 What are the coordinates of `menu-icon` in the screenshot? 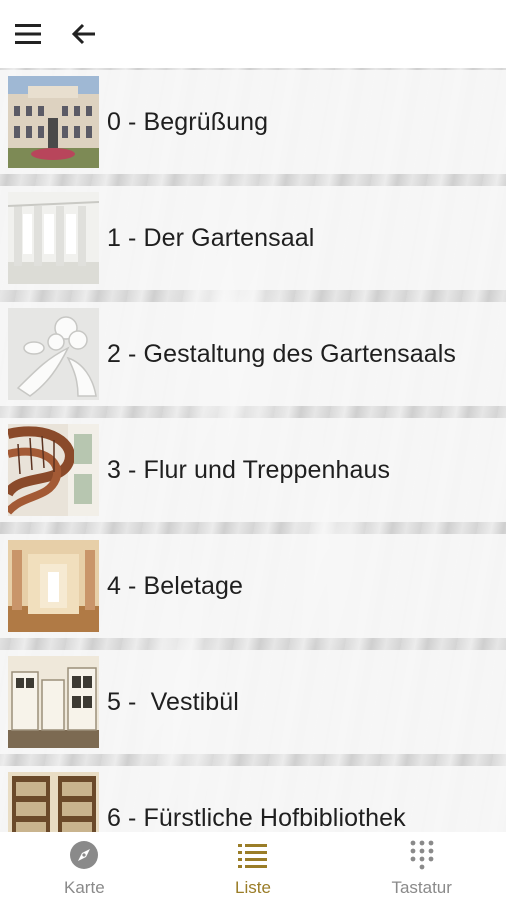 It's located at (28, 34).